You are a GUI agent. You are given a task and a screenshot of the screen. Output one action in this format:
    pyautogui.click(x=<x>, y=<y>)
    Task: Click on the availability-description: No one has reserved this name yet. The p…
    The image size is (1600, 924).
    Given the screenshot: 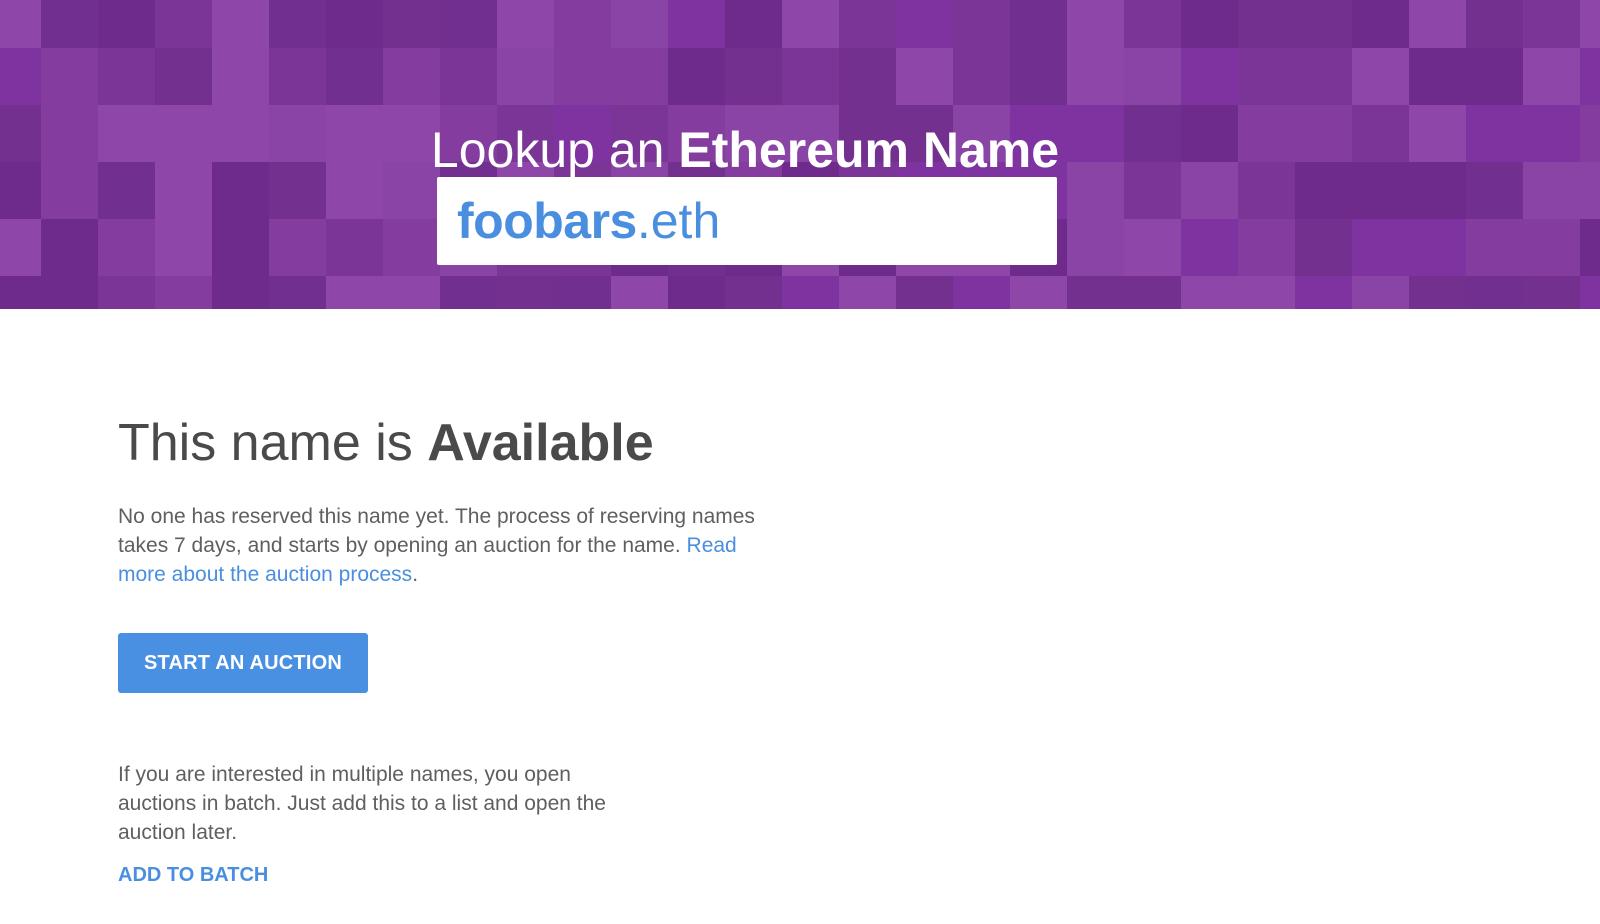 What is the action you would take?
    pyautogui.click(x=453, y=545)
    